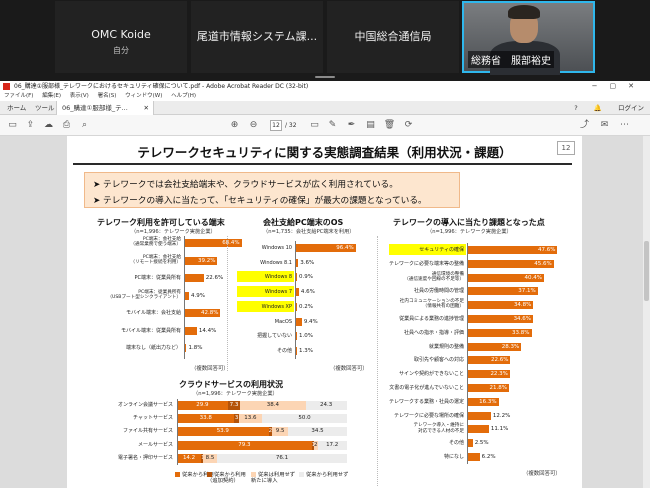 This screenshot has height=488, width=650. I want to click on bar-value: 1.8%, so click(195, 348).